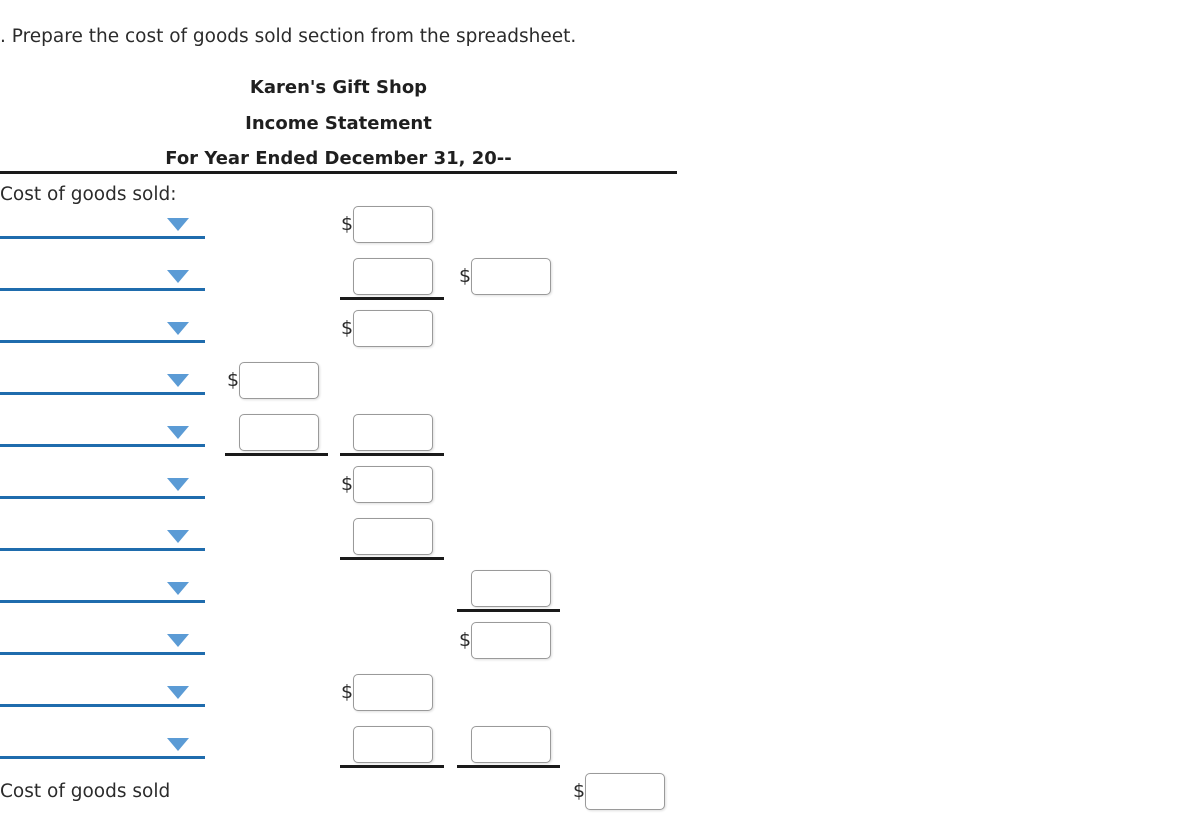 This screenshot has height=828, width=1200. What do you see at coordinates (511, 276) in the screenshot?
I see `amount-input-row2-col3` at bounding box center [511, 276].